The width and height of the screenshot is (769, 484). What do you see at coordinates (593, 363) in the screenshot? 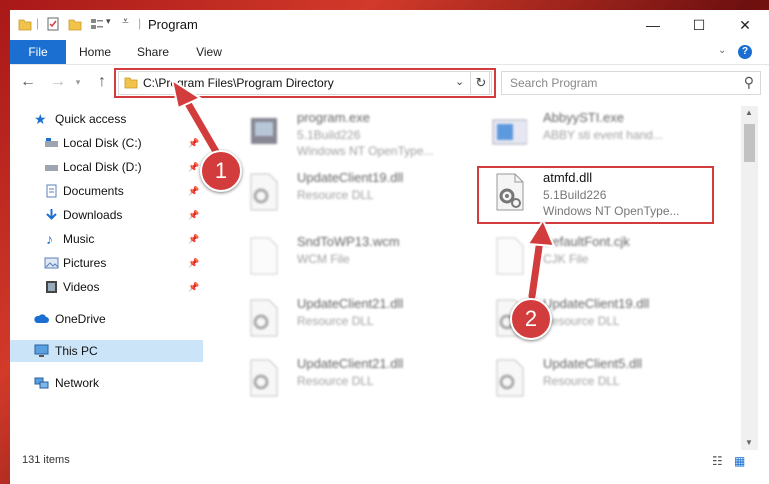
I see `file-name: UpdateClient5.dll` at bounding box center [593, 363].